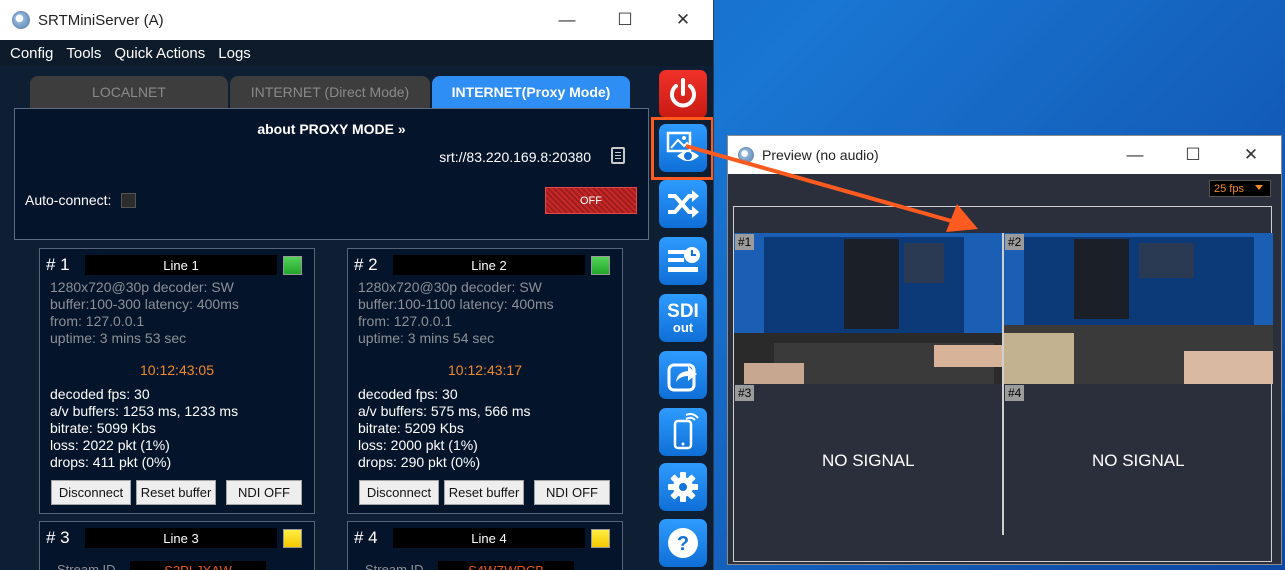  What do you see at coordinates (745, 393) in the screenshot?
I see `quad-label-3: #3` at bounding box center [745, 393].